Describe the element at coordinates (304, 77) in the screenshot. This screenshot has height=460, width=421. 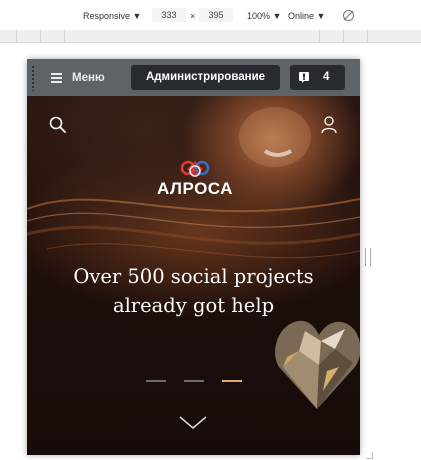
I see `notification-icon` at that location.